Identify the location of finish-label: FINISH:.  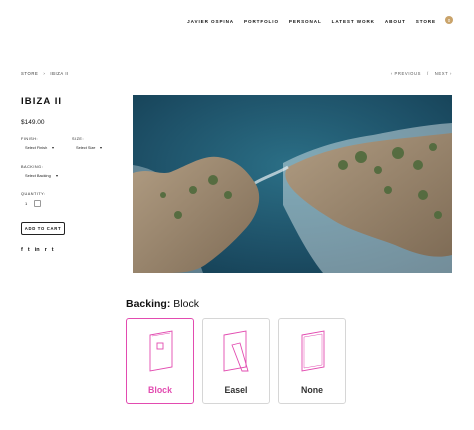
(30, 139).